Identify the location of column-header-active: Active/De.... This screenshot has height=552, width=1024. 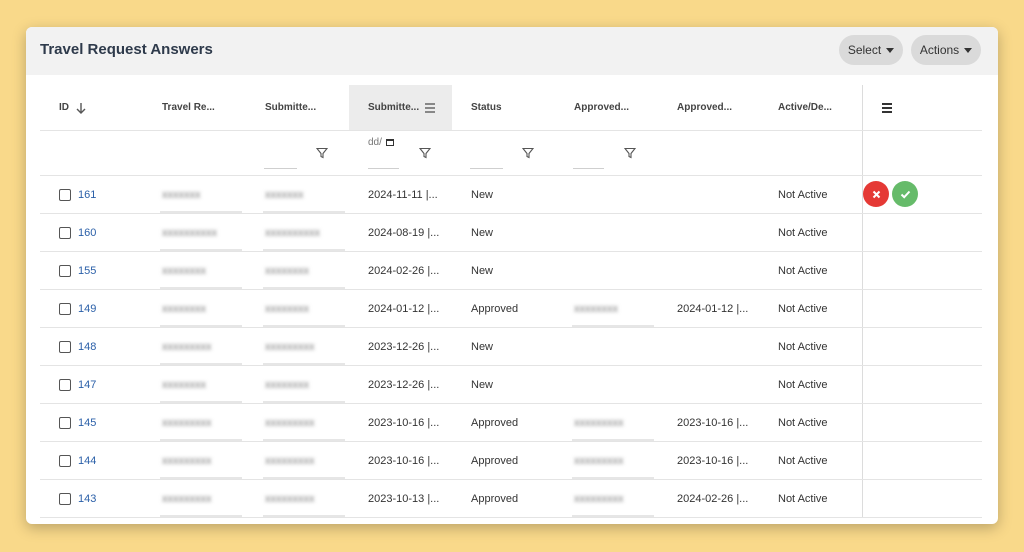
(811, 107).